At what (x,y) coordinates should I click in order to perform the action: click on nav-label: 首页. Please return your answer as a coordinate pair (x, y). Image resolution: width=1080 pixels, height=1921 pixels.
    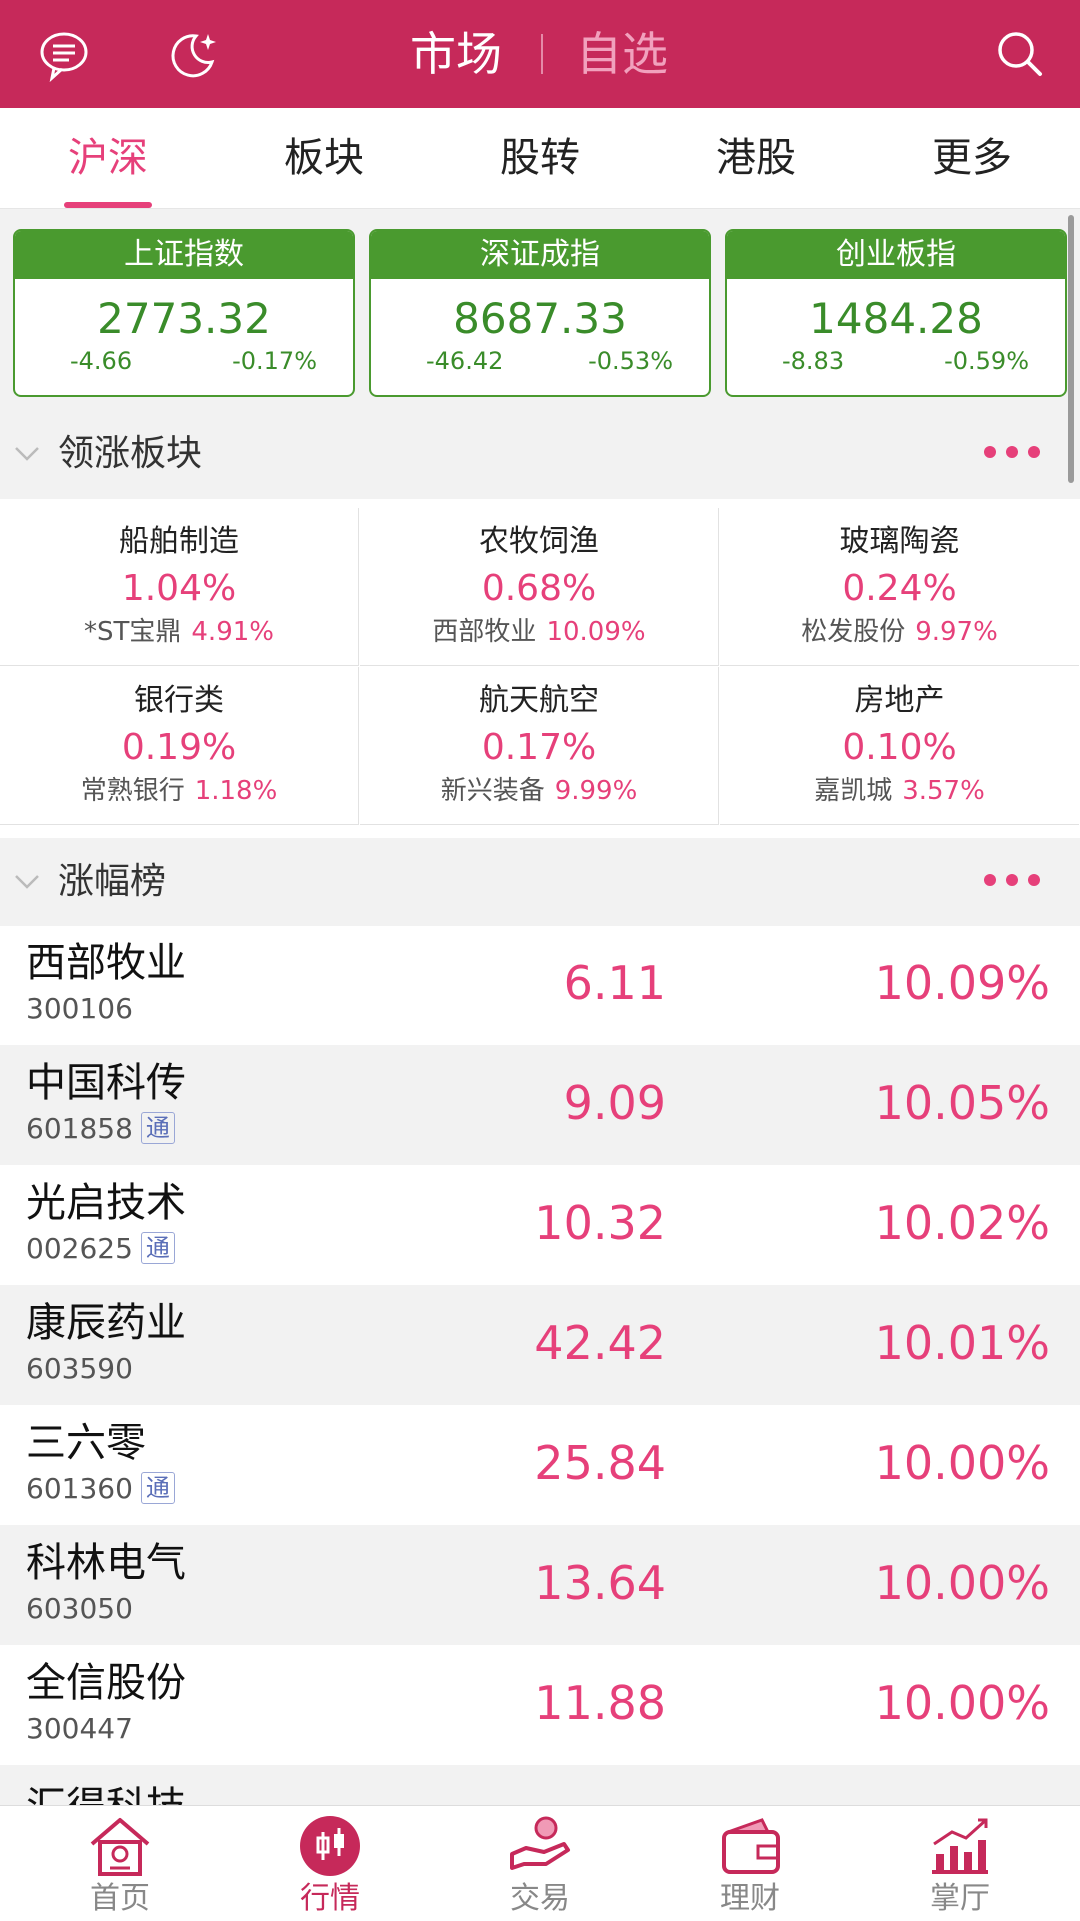
    Looking at the image, I should click on (120, 1898).